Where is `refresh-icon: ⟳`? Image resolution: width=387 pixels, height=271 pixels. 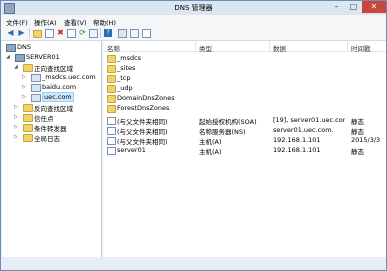 refresh-icon: ⟳ is located at coordinates (82, 32).